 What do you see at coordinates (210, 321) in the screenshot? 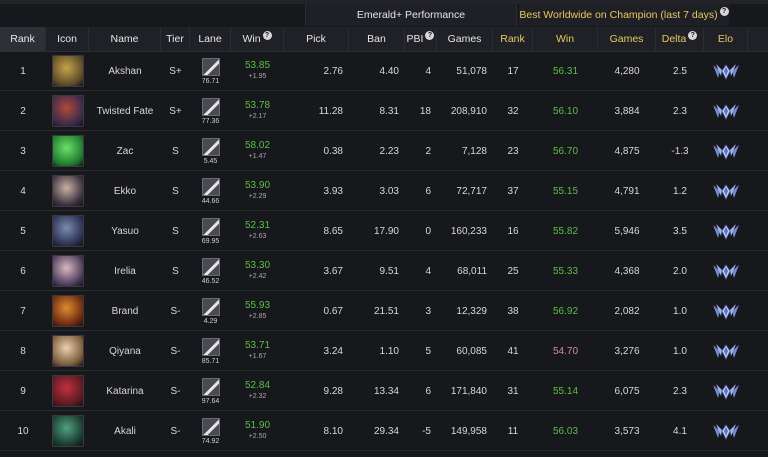
I see `lane-percent: 4.29` at bounding box center [210, 321].